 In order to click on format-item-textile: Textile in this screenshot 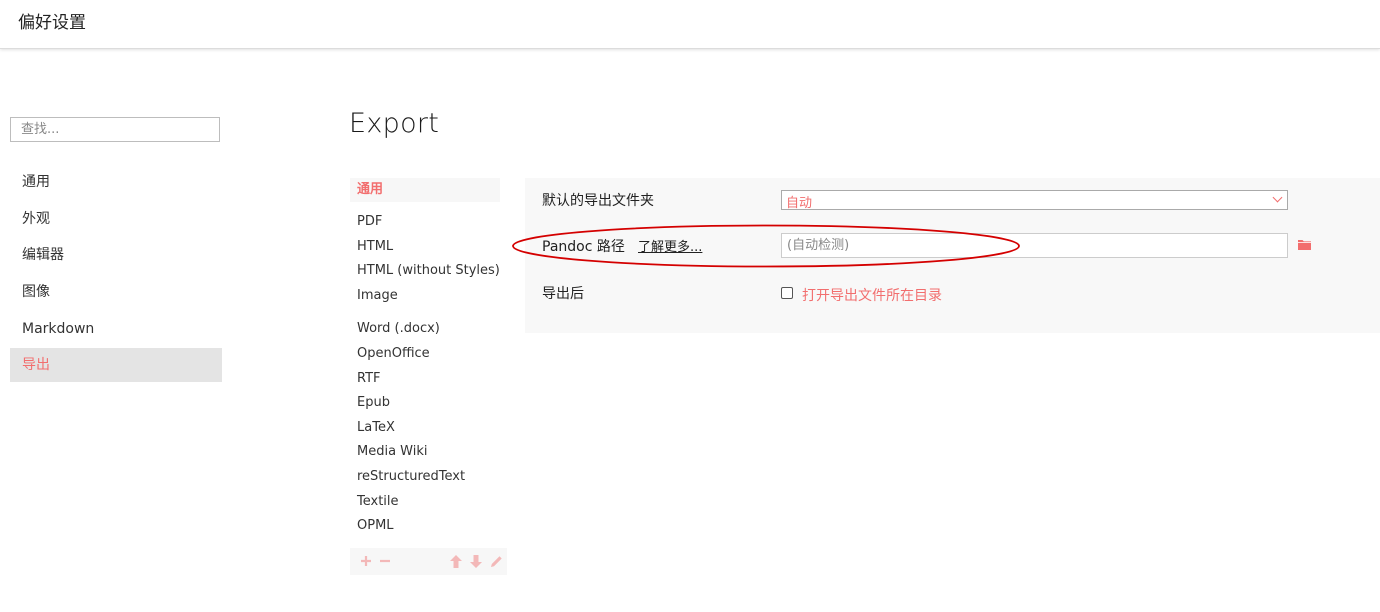, I will do `click(425, 502)`.